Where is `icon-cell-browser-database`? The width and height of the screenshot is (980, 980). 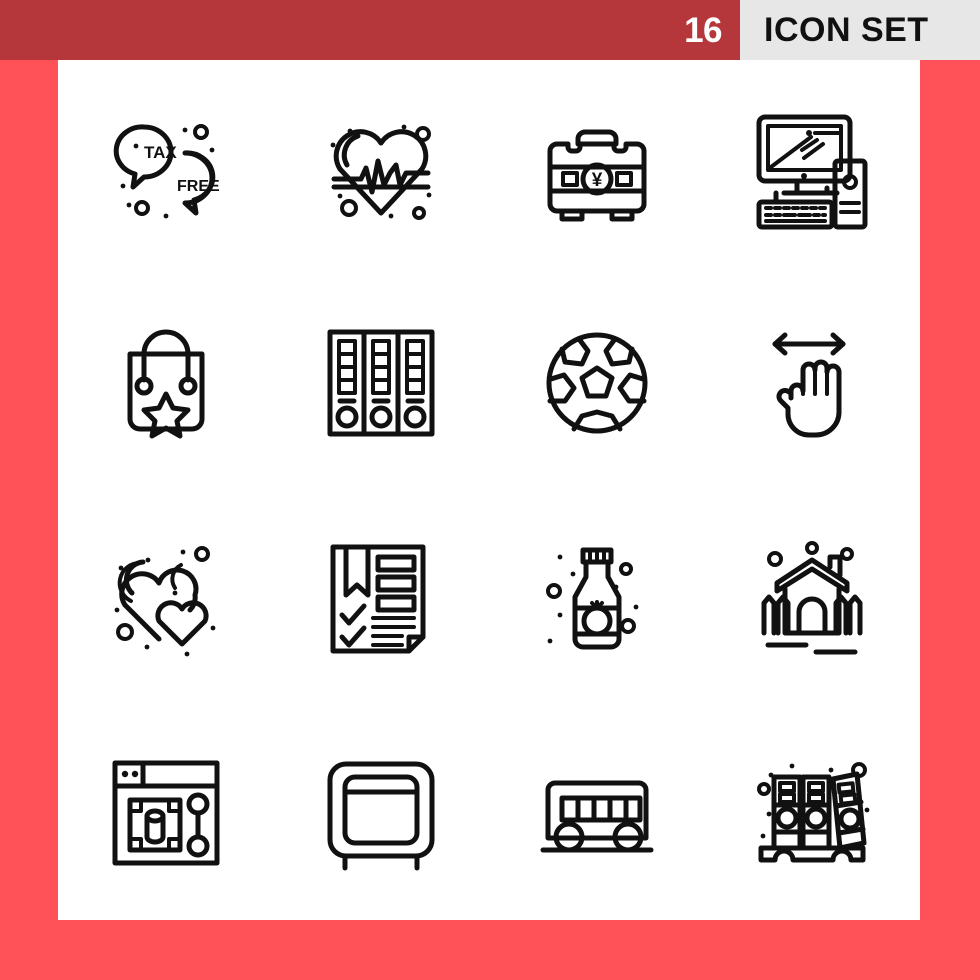
icon-cell-browser-database is located at coordinates (166, 812).